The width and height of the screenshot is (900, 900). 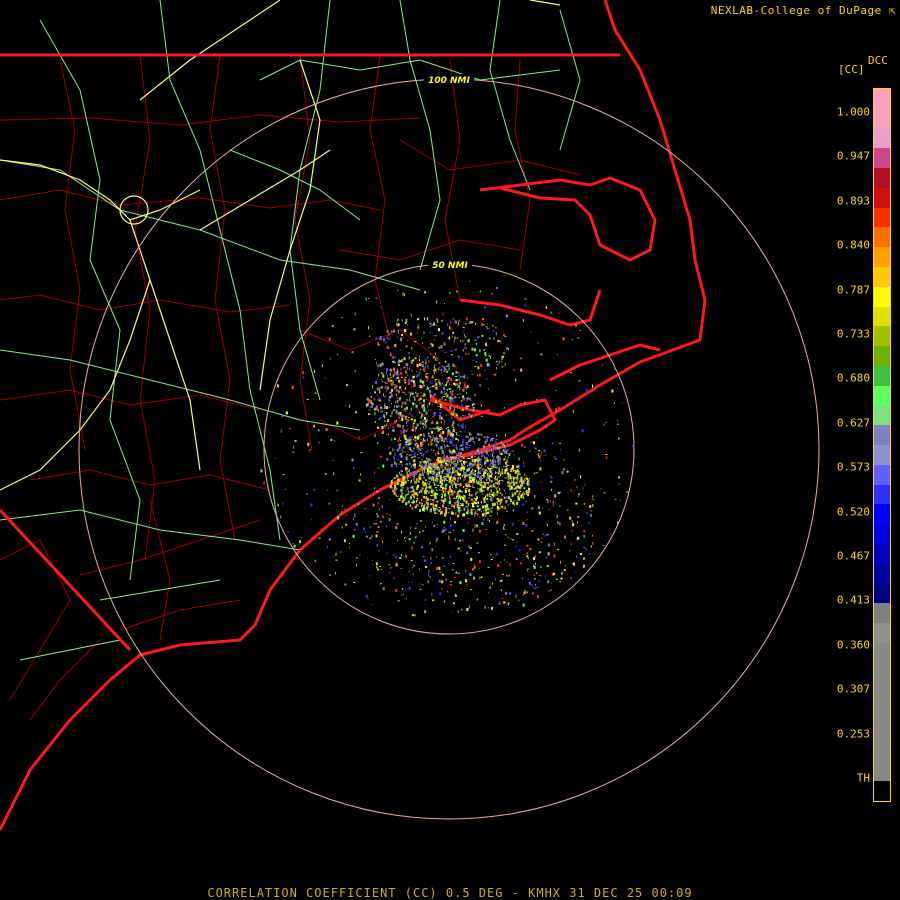 I want to click on legend-label: 0.627, so click(x=853, y=423).